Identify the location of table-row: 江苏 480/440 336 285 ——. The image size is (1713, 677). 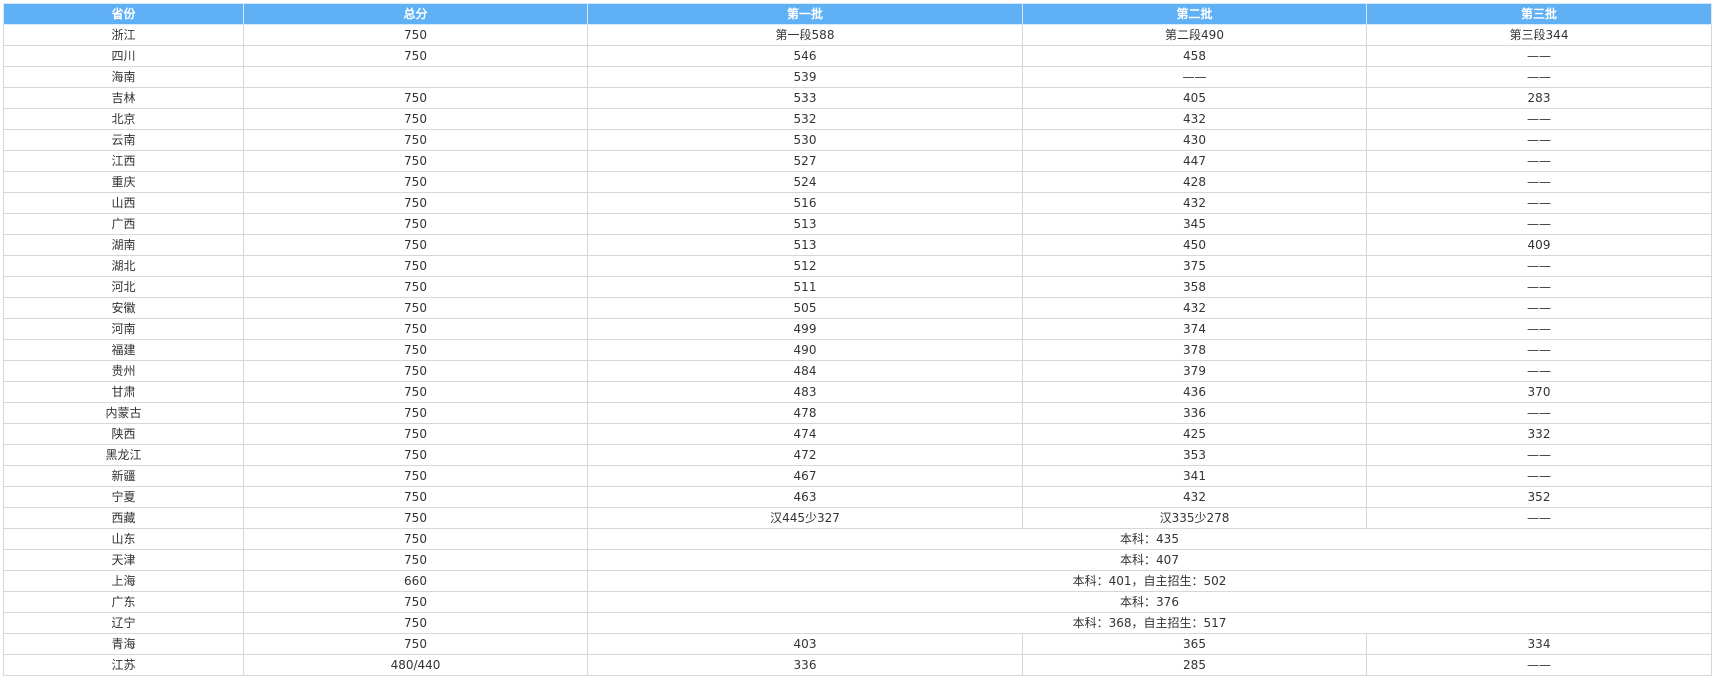
(857, 665).